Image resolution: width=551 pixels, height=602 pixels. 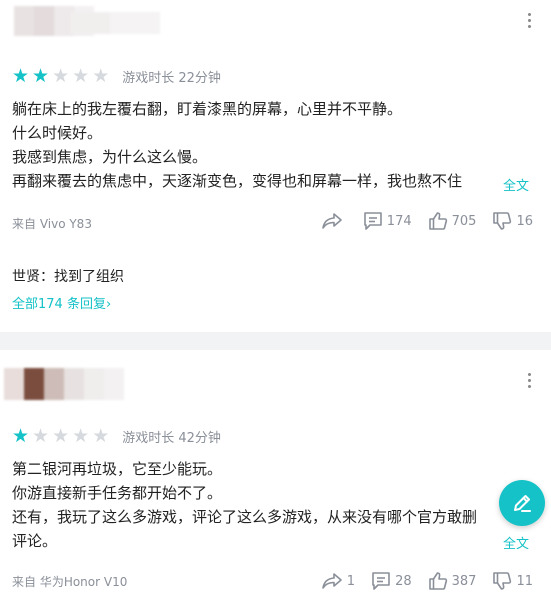 What do you see at coordinates (89, 277) in the screenshot?
I see `reply-text: 找到了组织` at bounding box center [89, 277].